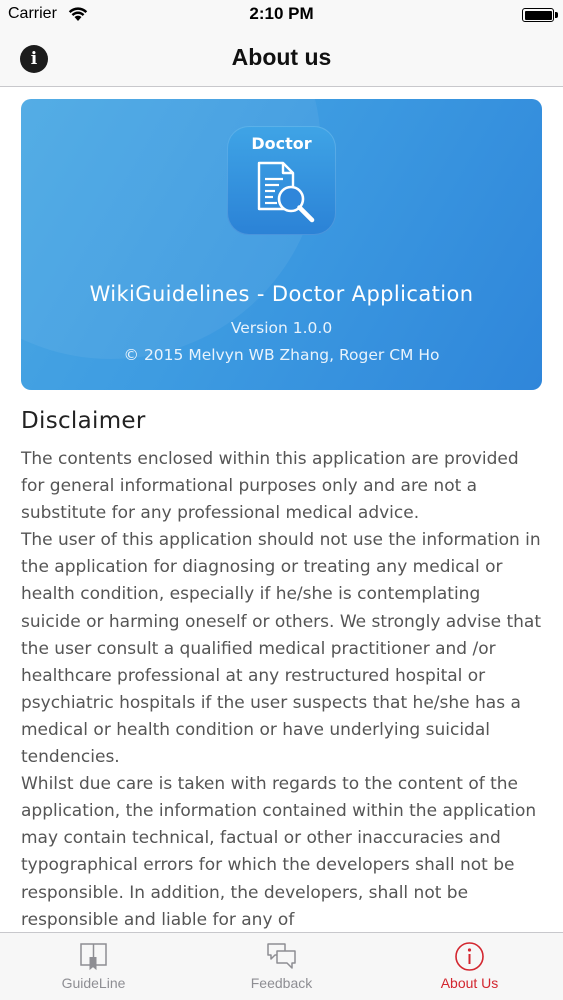 The height and width of the screenshot is (1000, 563). I want to click on app-copyright: © 2015 Melvyn WB Zhang, Roger CM Ho, so click(281, 355).